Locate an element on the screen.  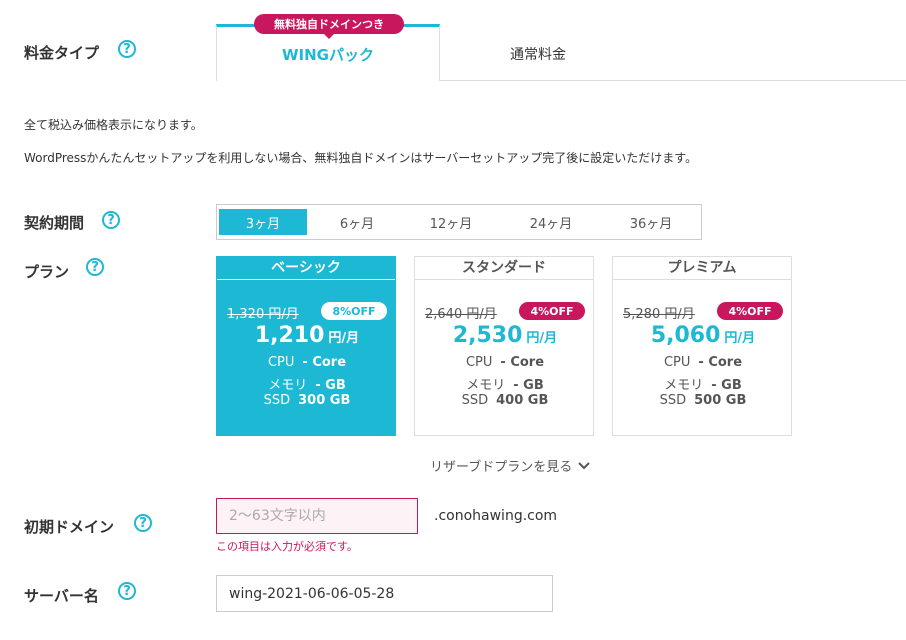
plan-price: 2,530 円/月 is located at coordinates (505, 335).